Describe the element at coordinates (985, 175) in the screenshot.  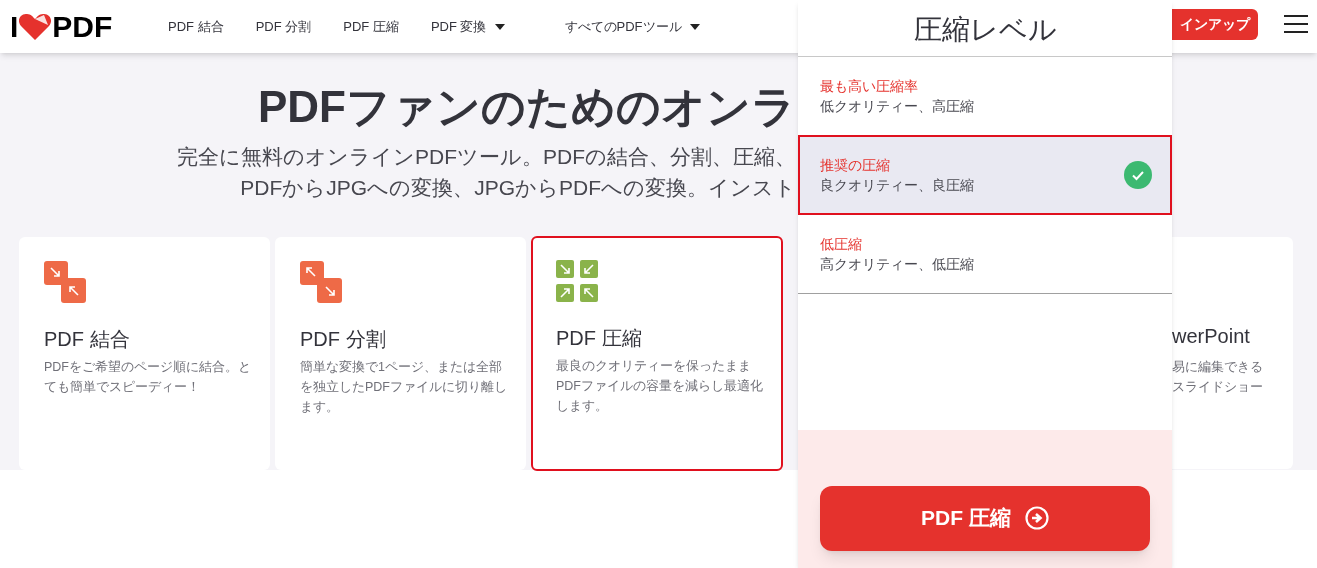
I see `compression-option: 推奨の圧縮 良クオリティー、良圧縮` at that location.